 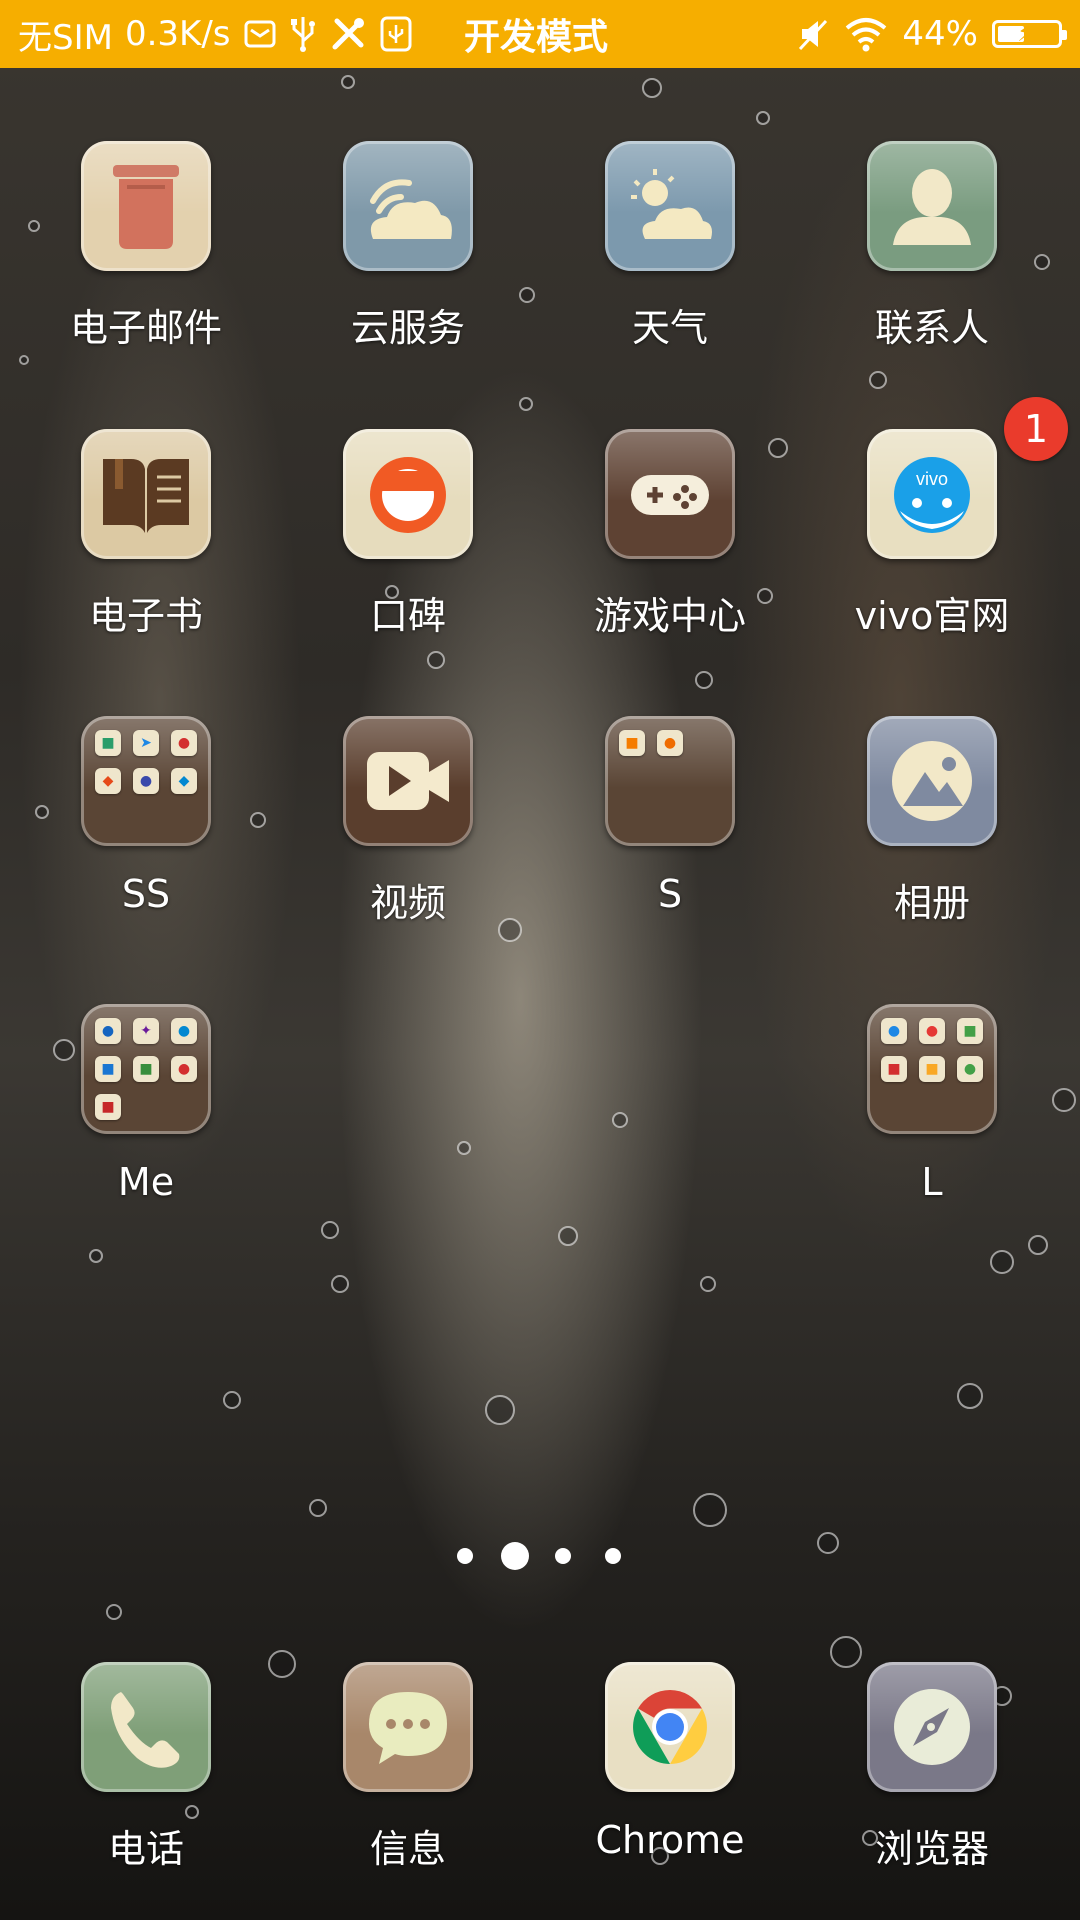 What do you see at coordinates (932, 494) in the screenshot?
I see `vivo-logo-icon: vivo` at bounding box center [932, 494].